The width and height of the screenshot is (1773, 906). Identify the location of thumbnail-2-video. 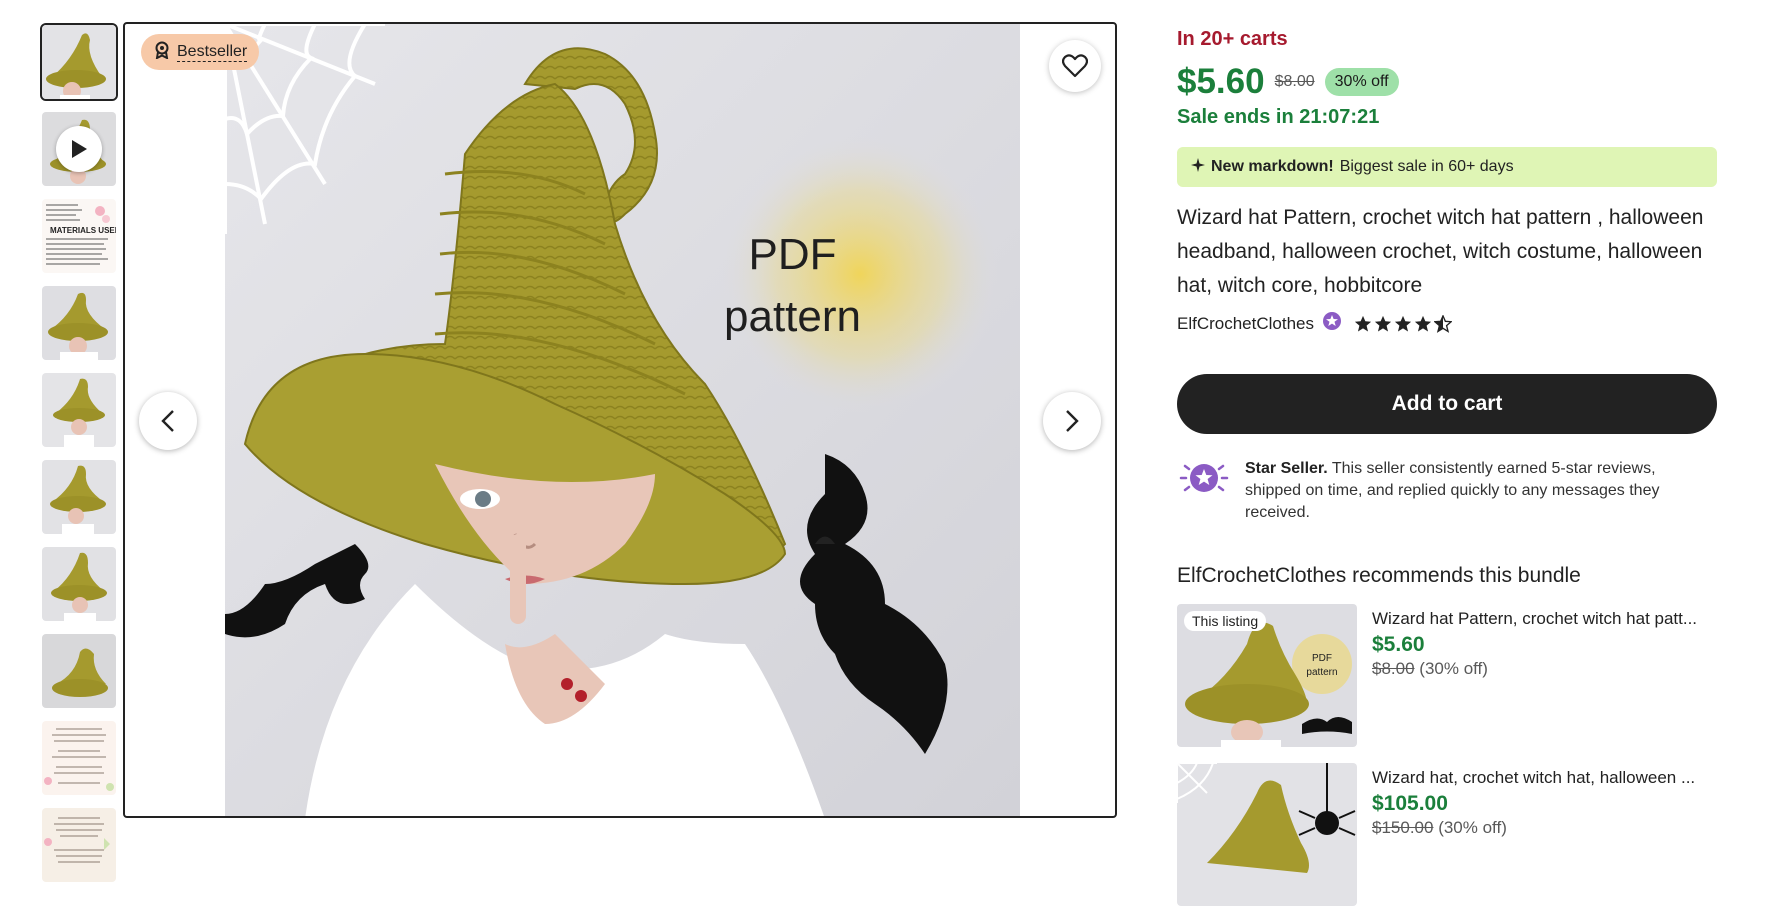
(79, 149).